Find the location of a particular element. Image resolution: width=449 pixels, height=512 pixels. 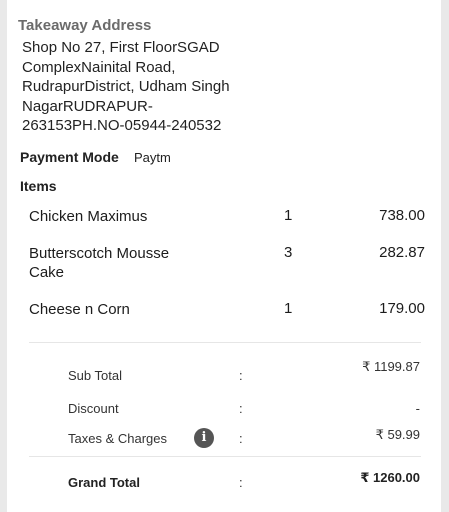

subtotal-label: Sub Total is located at coordinates (95, 375).